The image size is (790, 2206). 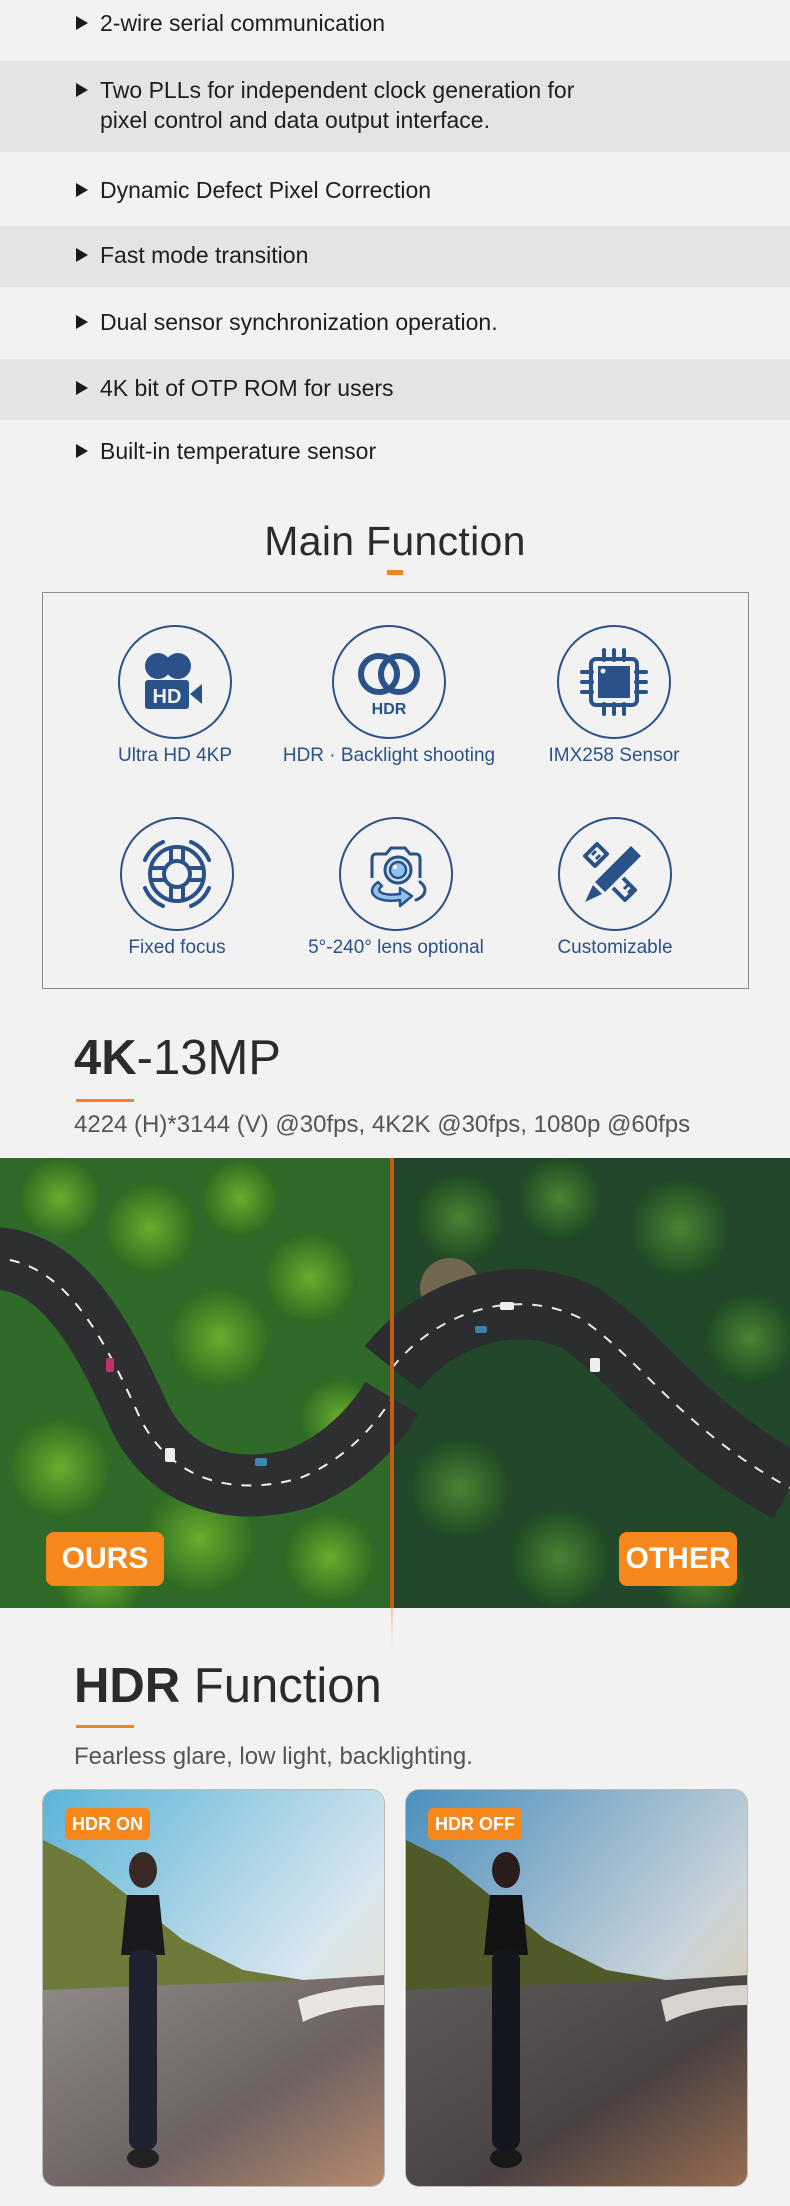 I want to click on function-label: 5°-240° lens optional, so click(x=396, y=947).